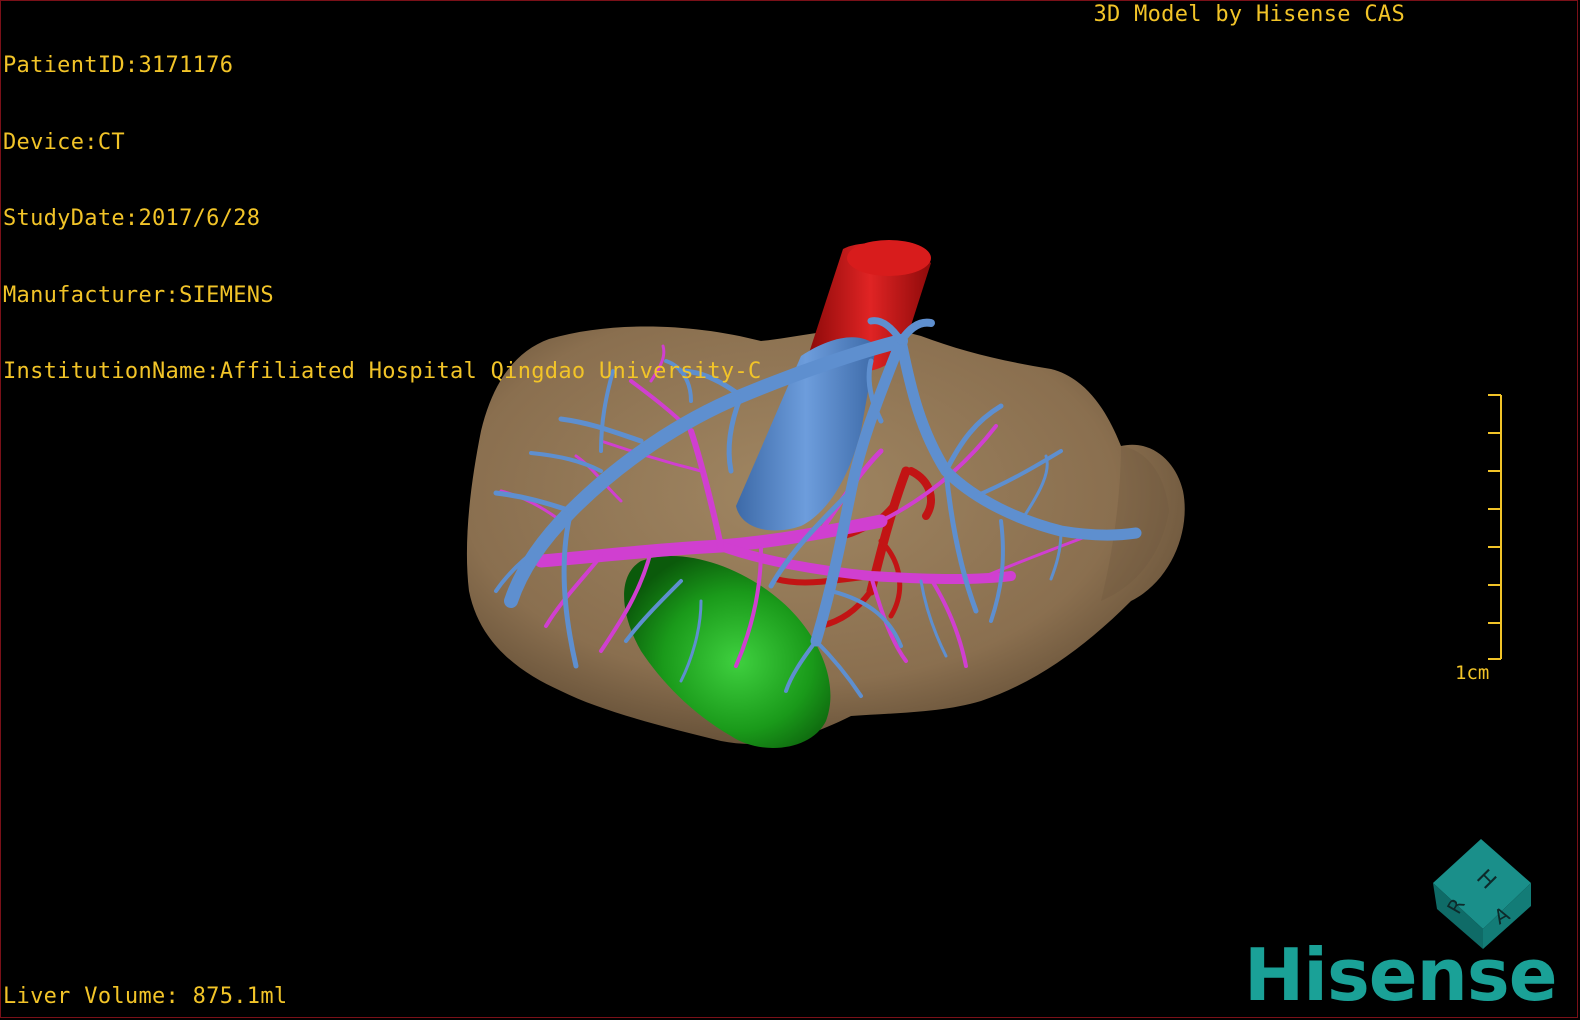 The height and width of the screenshot is (1020, 1580). Describe the element at coordinates (1401, 975) in the screenshot. I see `hisense-logo: Hisense` at that location.